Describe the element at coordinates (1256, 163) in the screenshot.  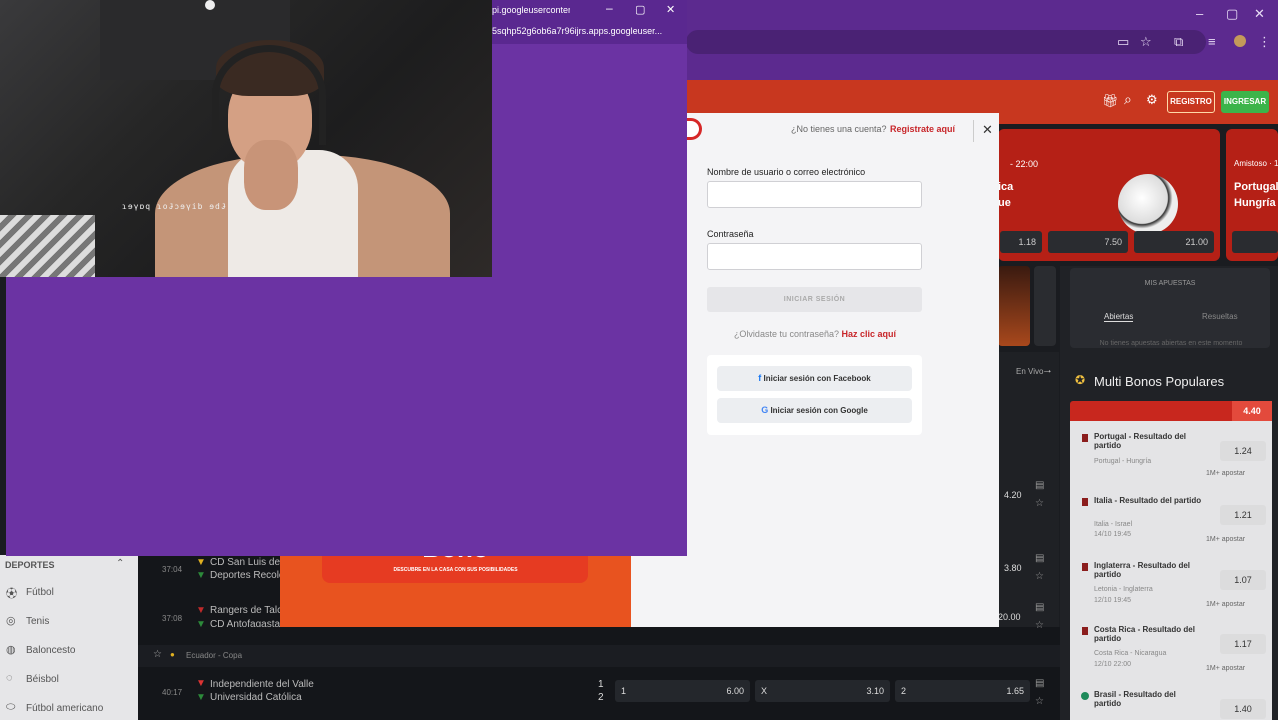
I see `card-prefix: Amistoso · 14` at that location.